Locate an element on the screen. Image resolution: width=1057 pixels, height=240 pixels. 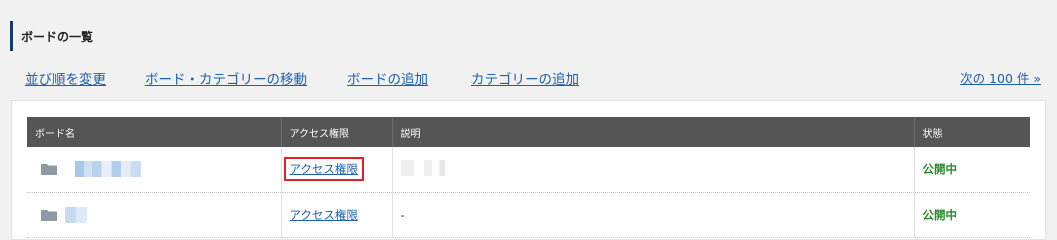
section-title: ボードの一覧 is located at coordinates (51, 36).